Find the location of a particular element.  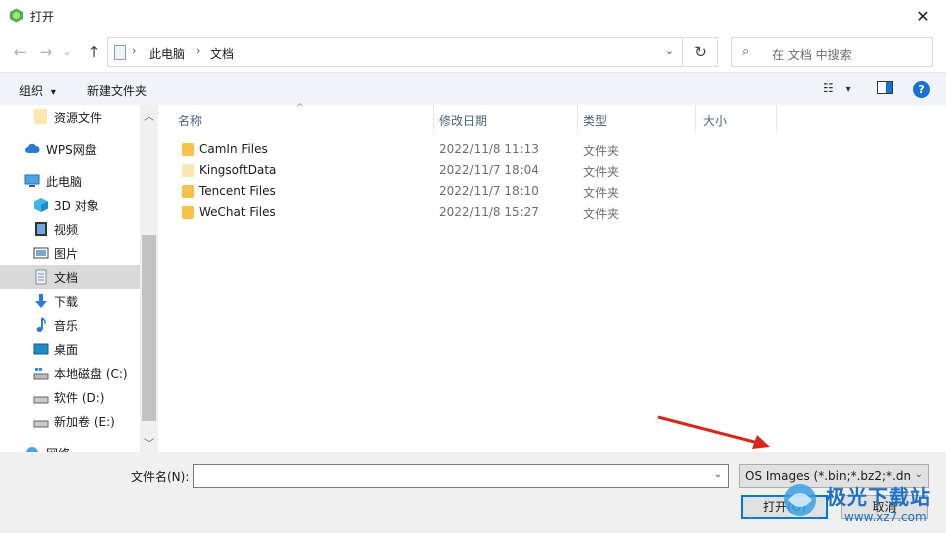

cloud-icon is located at coordinates (32, 148).